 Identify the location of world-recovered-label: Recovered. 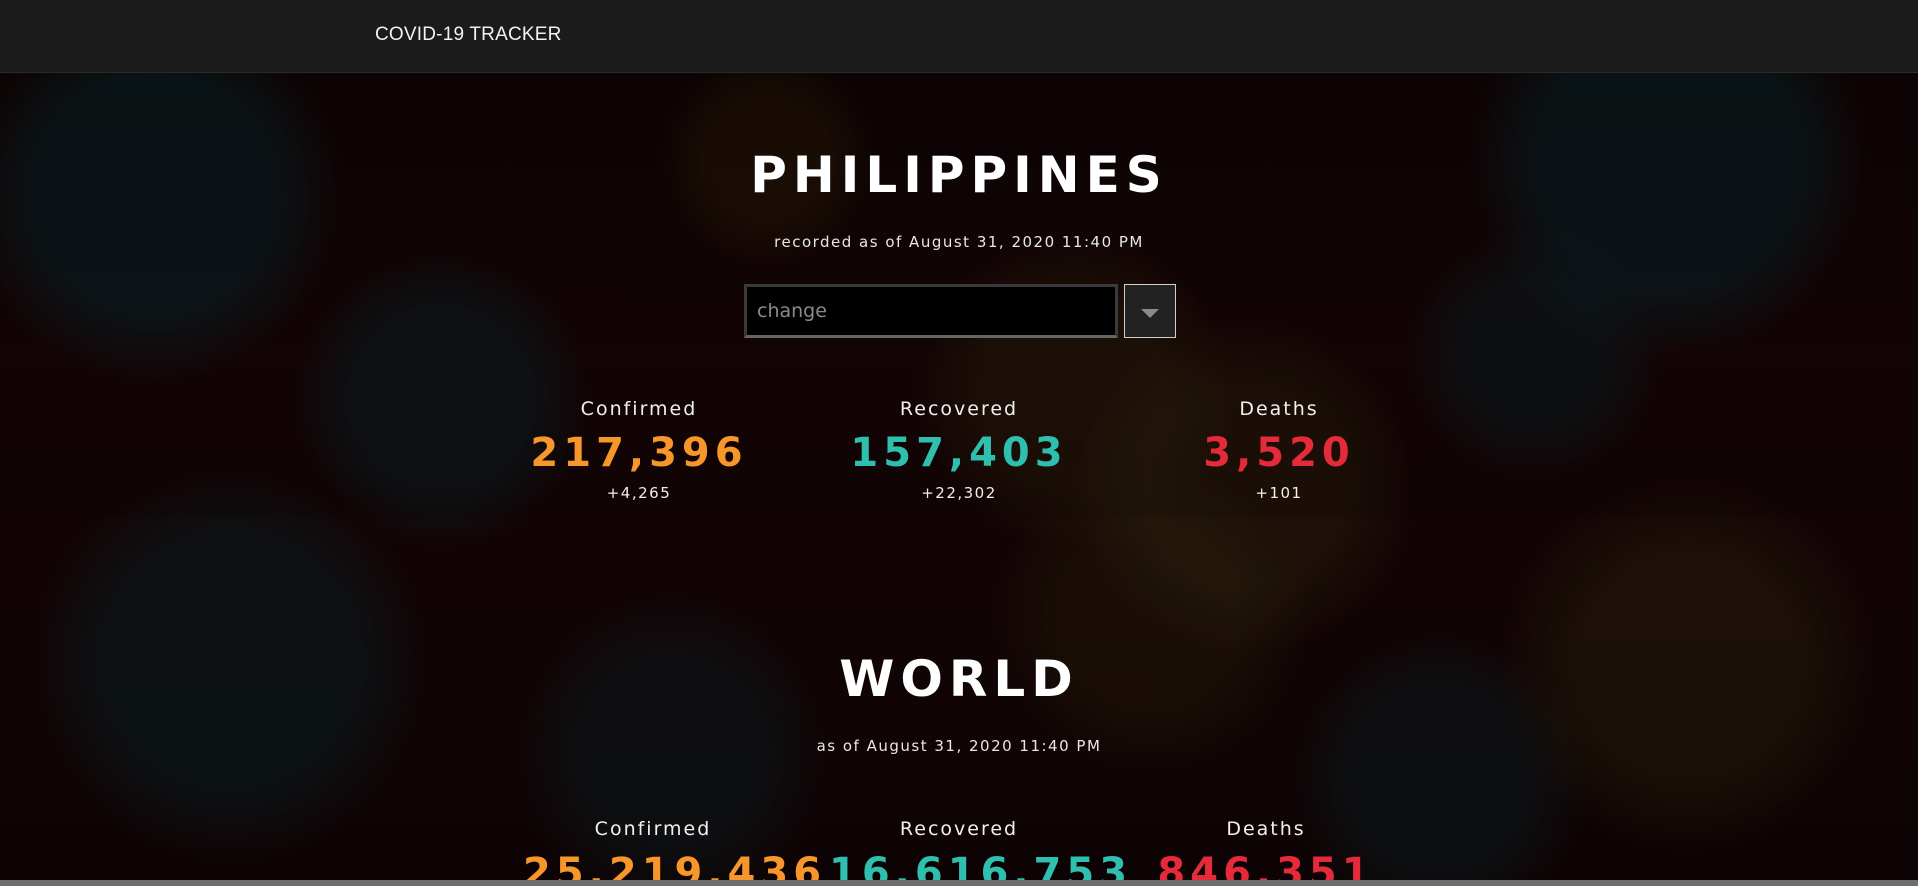
(959, 829).